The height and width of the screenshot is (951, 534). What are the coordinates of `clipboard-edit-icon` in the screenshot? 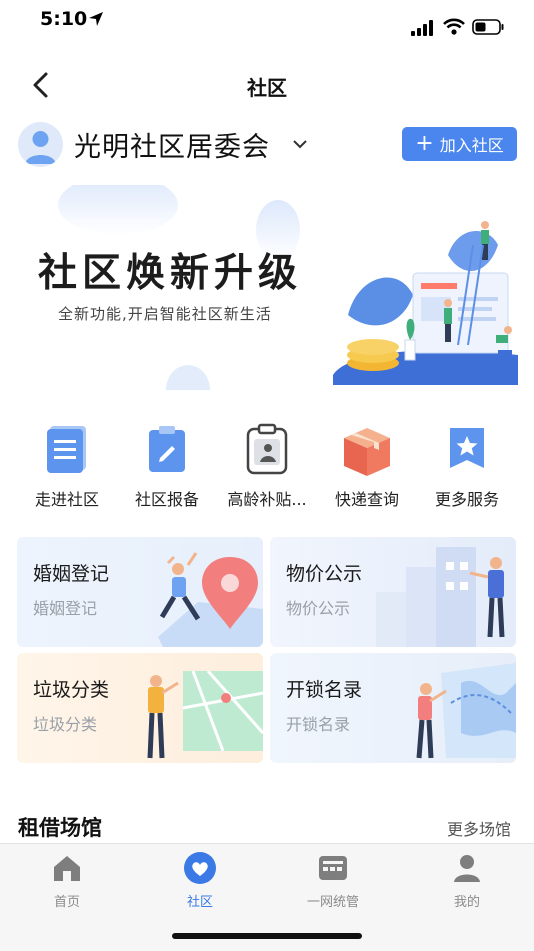 It's located at (167, 449).